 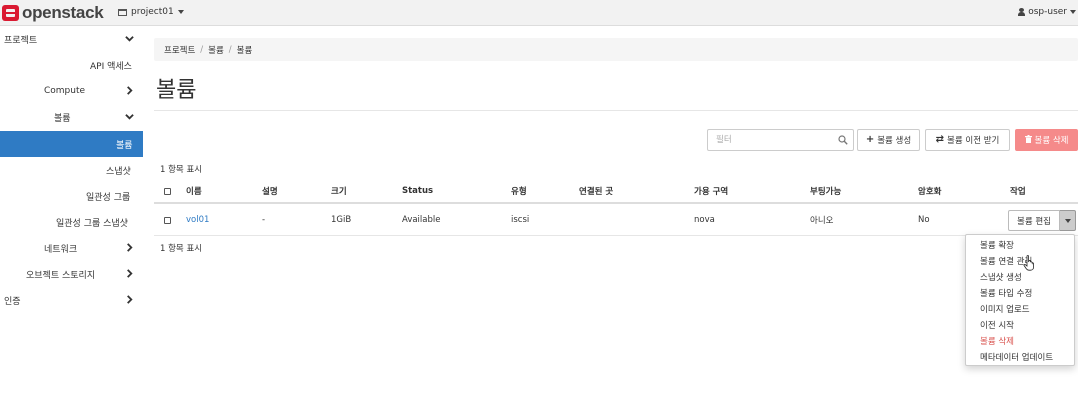 I want to click on column-header-status: Status, so click(x=417, y=191).